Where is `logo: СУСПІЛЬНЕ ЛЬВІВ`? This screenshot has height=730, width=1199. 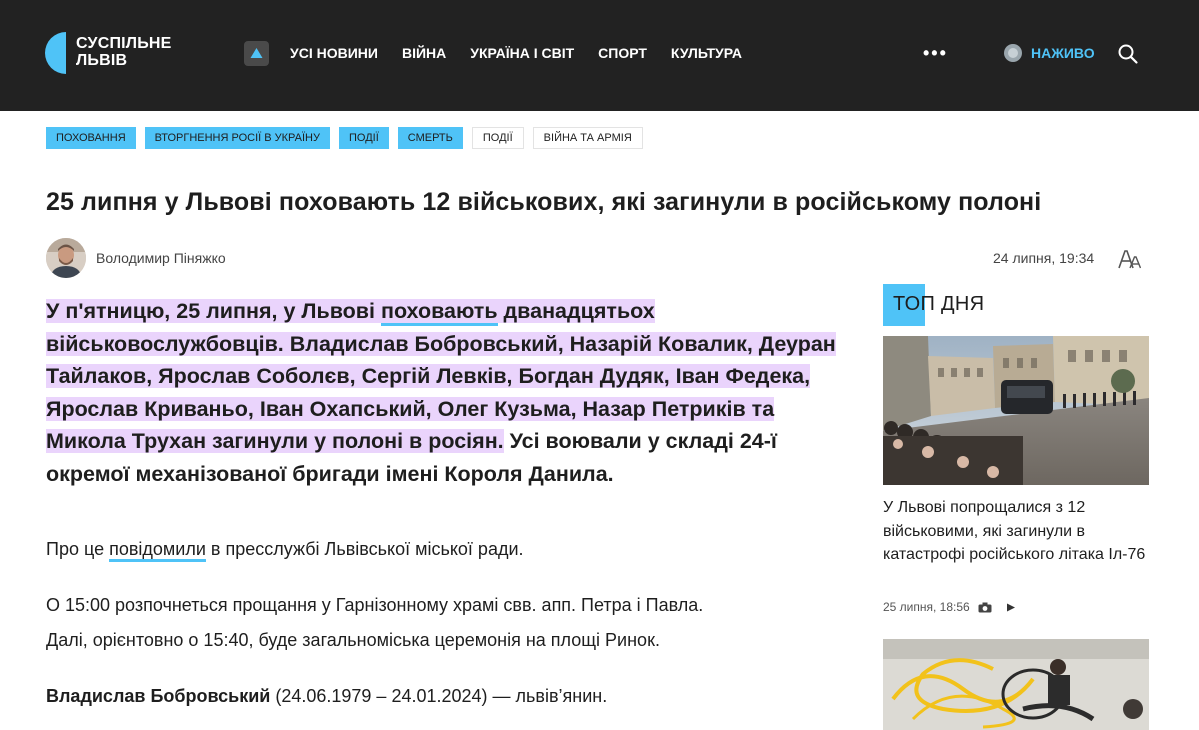
logo: СУСПІЛЬНЕ ЛЬВІВ is located at coordinates (120, 53).